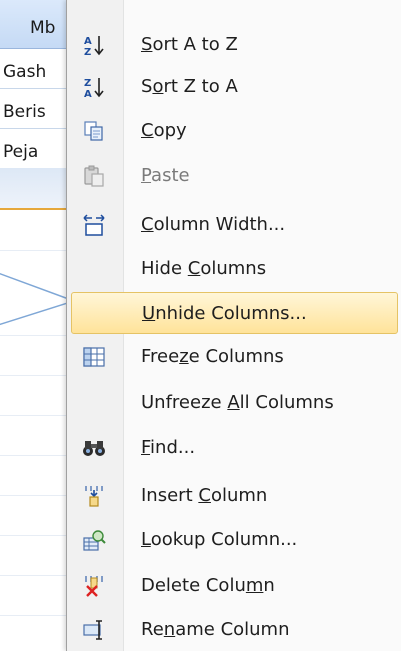 The width and height of the screenshot is (401, 651). What do you see at coordinates (204, 268) in the screenshot?
I see `menu-item-label: Hide Columns` at bounding box center [204, 268].